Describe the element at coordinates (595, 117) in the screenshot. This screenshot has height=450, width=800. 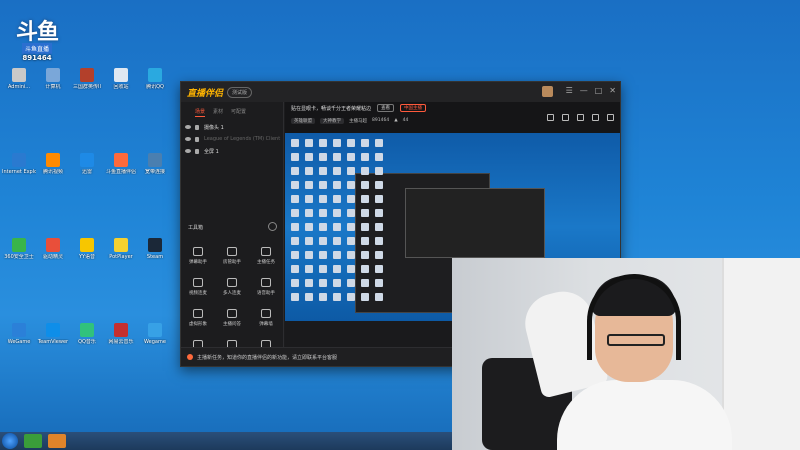
I see `bell-icon` at that location.